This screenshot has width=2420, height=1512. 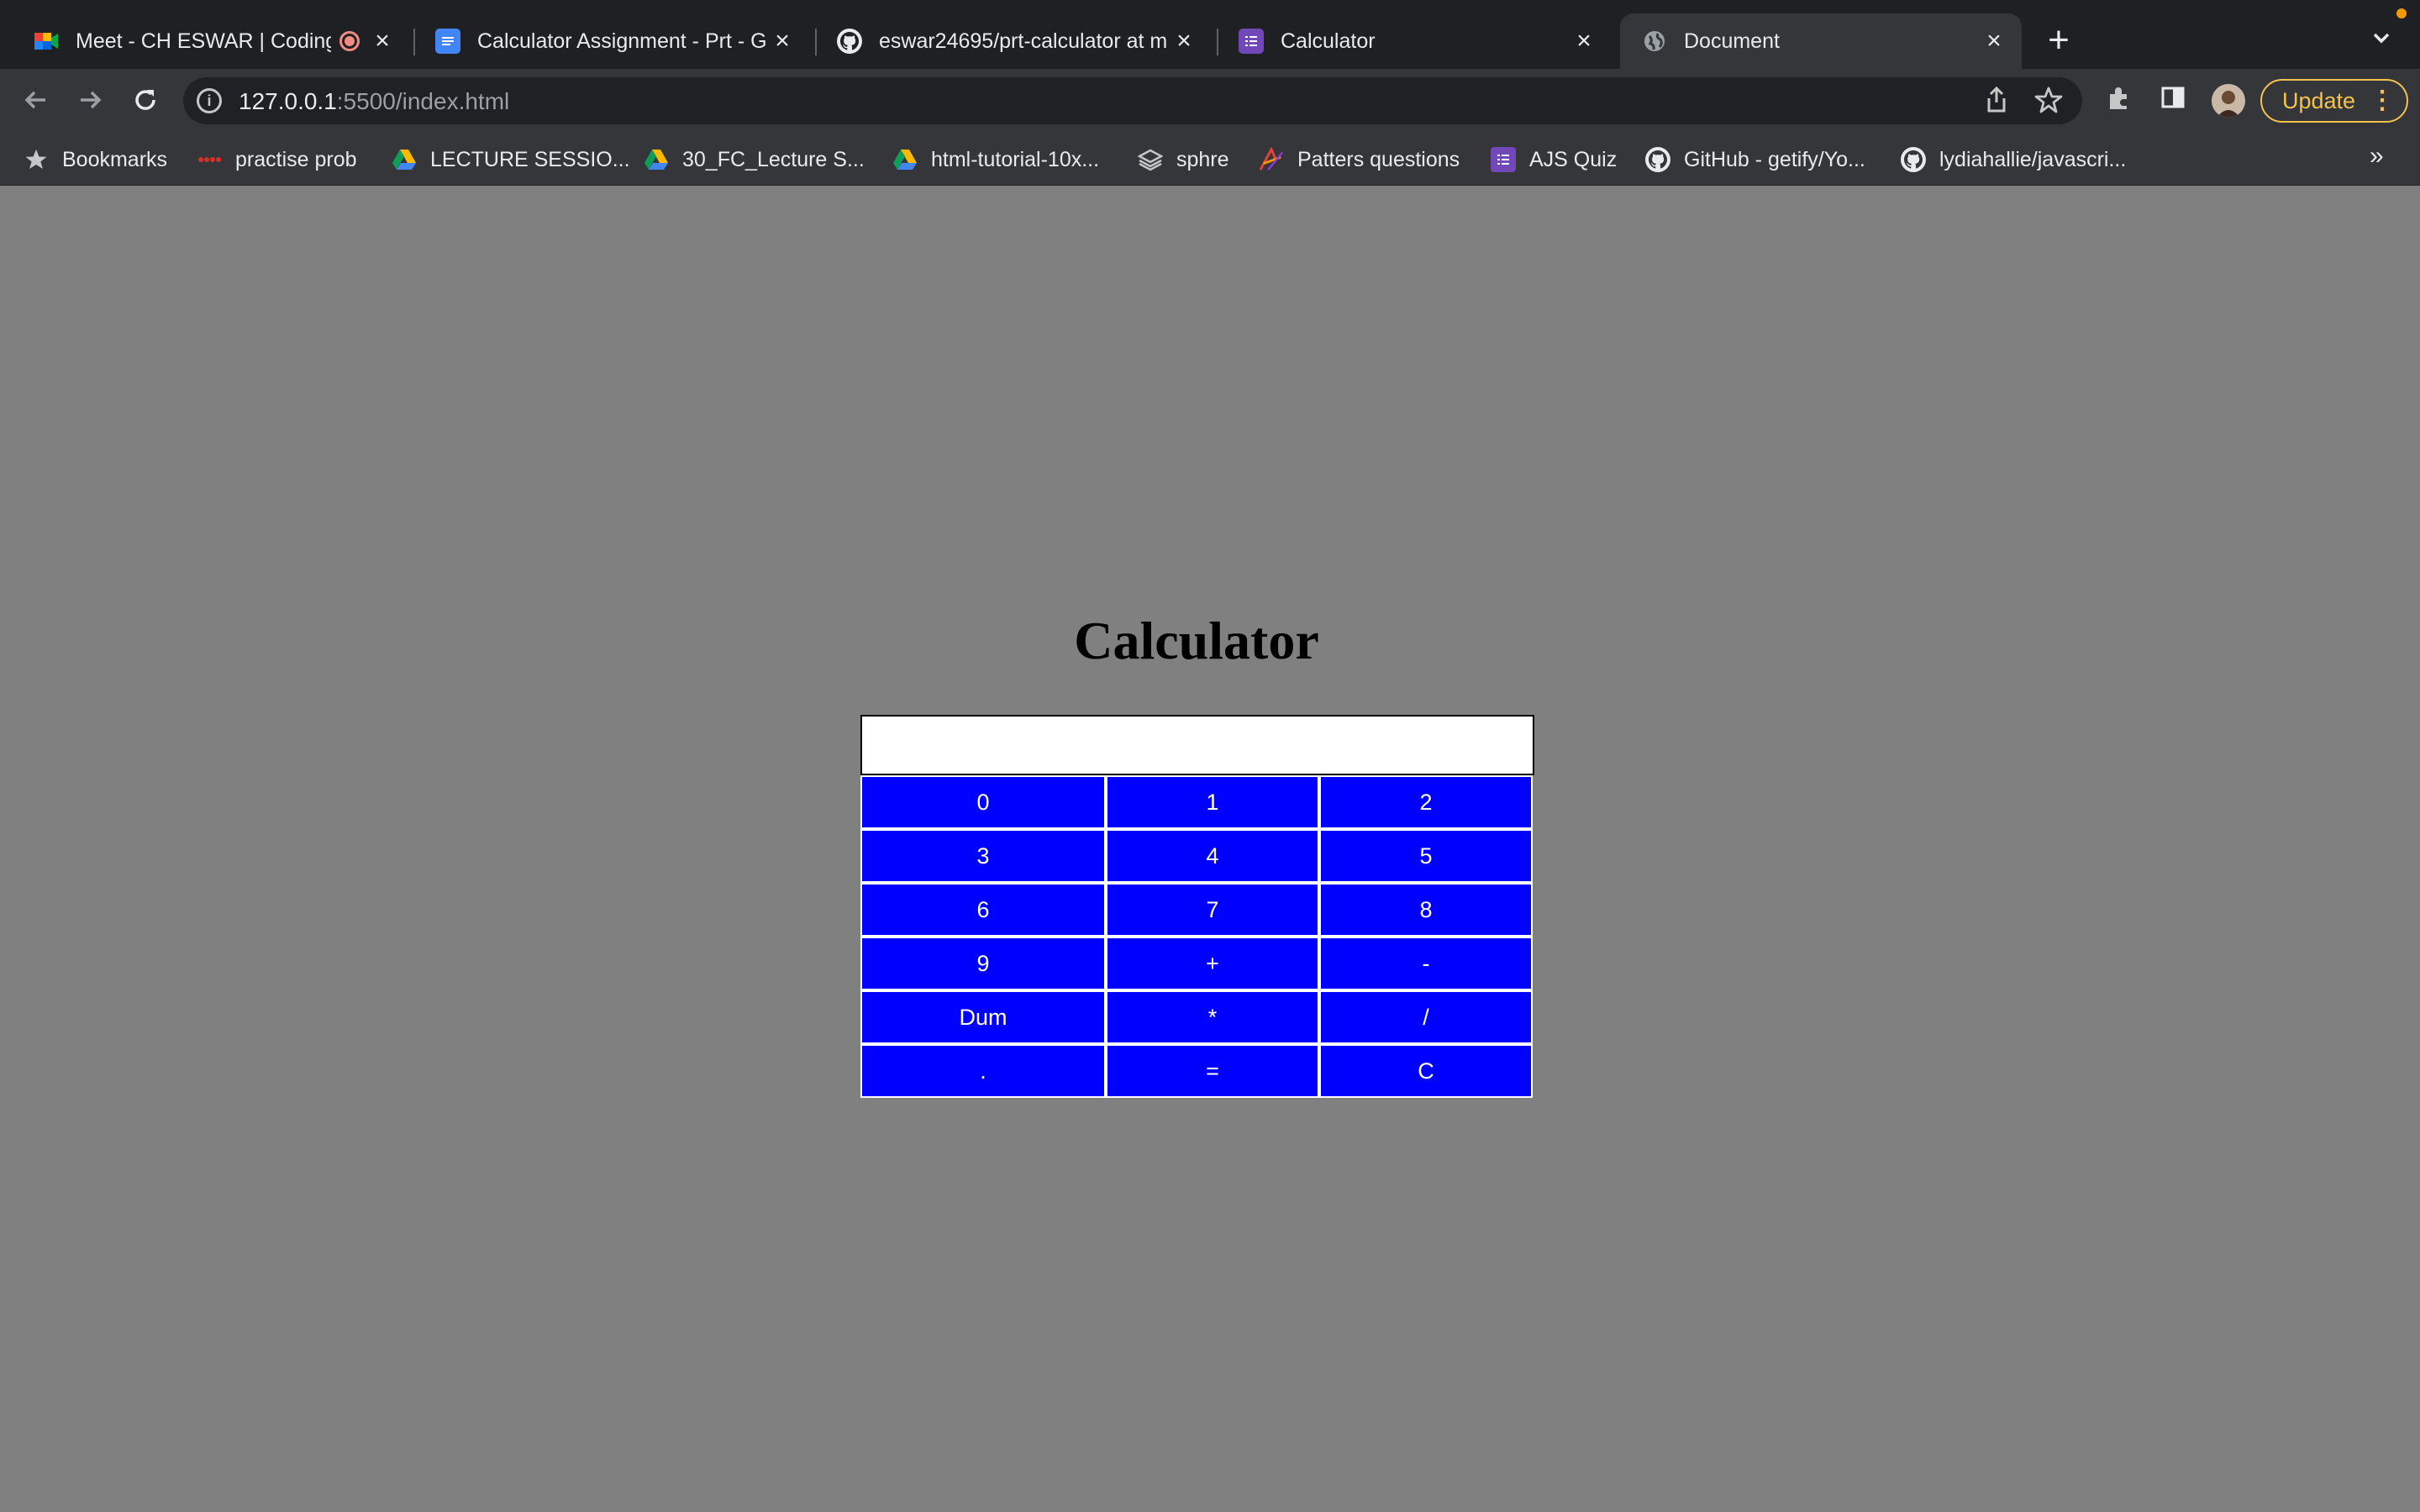 I want to click on keypad-row: Dum * /, so click(x=1196, y=1017).